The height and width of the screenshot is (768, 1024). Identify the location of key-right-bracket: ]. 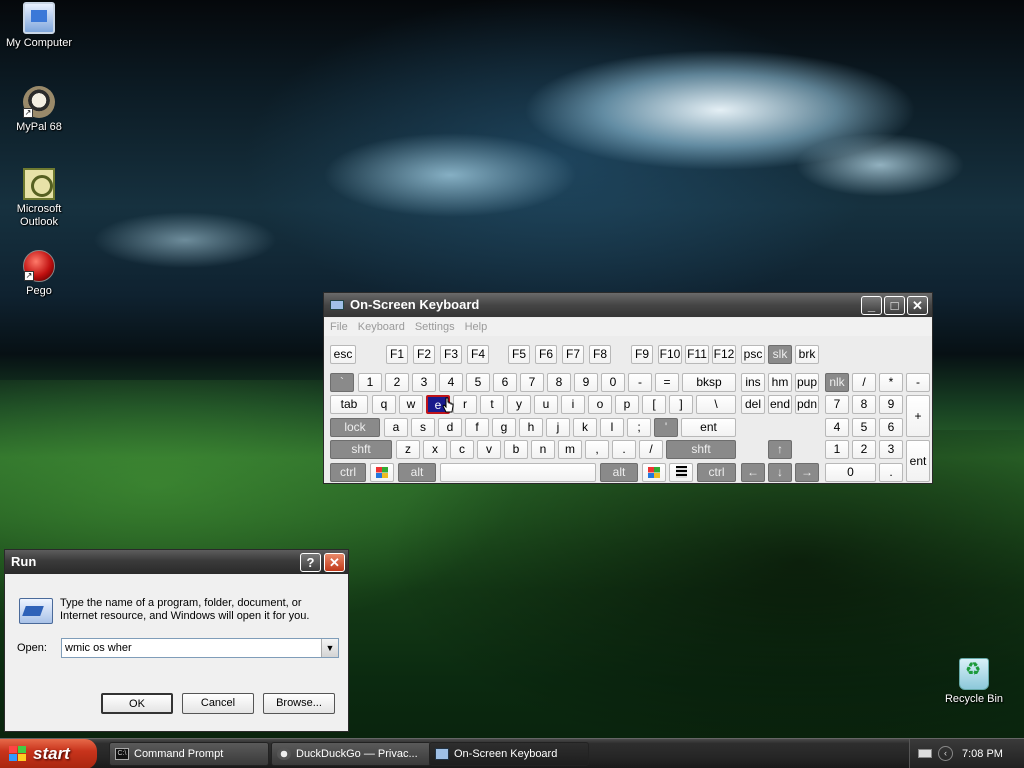
(681, 404).